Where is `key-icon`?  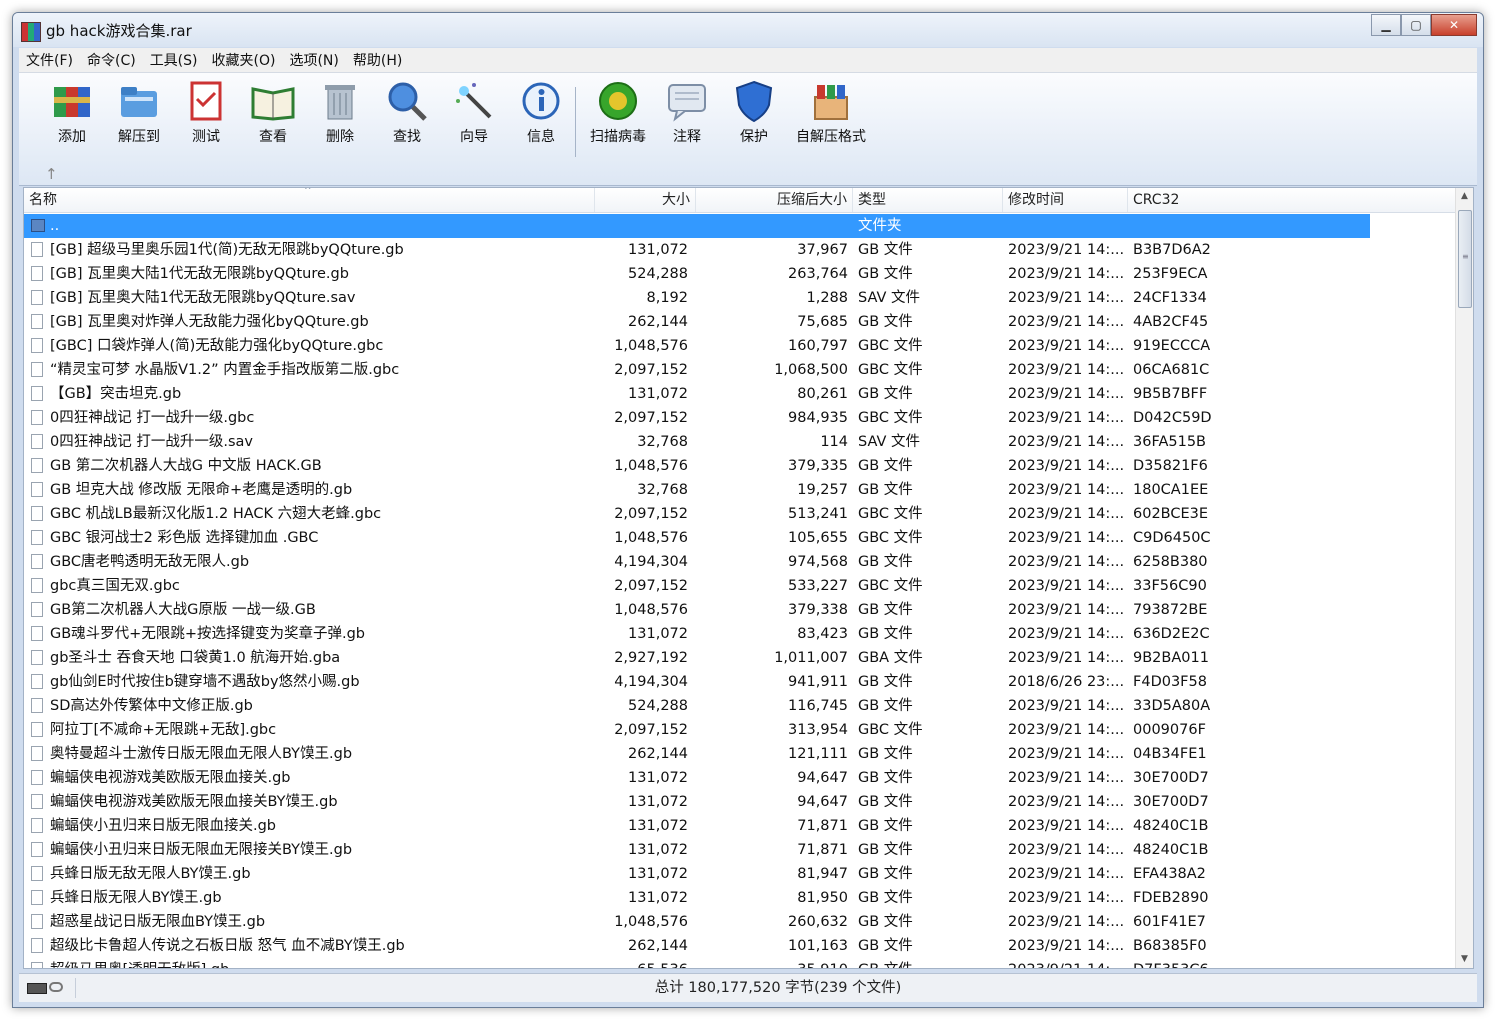 key-icon is located at coordinates (56, 987).